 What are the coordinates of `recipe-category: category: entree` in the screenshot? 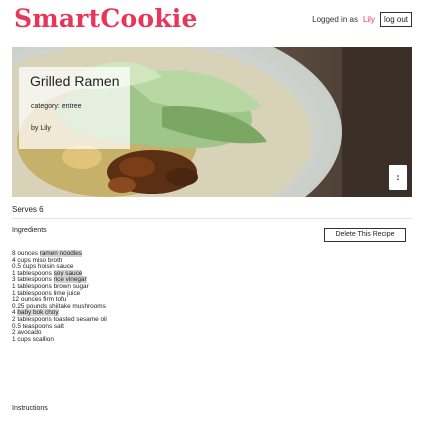 It's located at (56, 106).